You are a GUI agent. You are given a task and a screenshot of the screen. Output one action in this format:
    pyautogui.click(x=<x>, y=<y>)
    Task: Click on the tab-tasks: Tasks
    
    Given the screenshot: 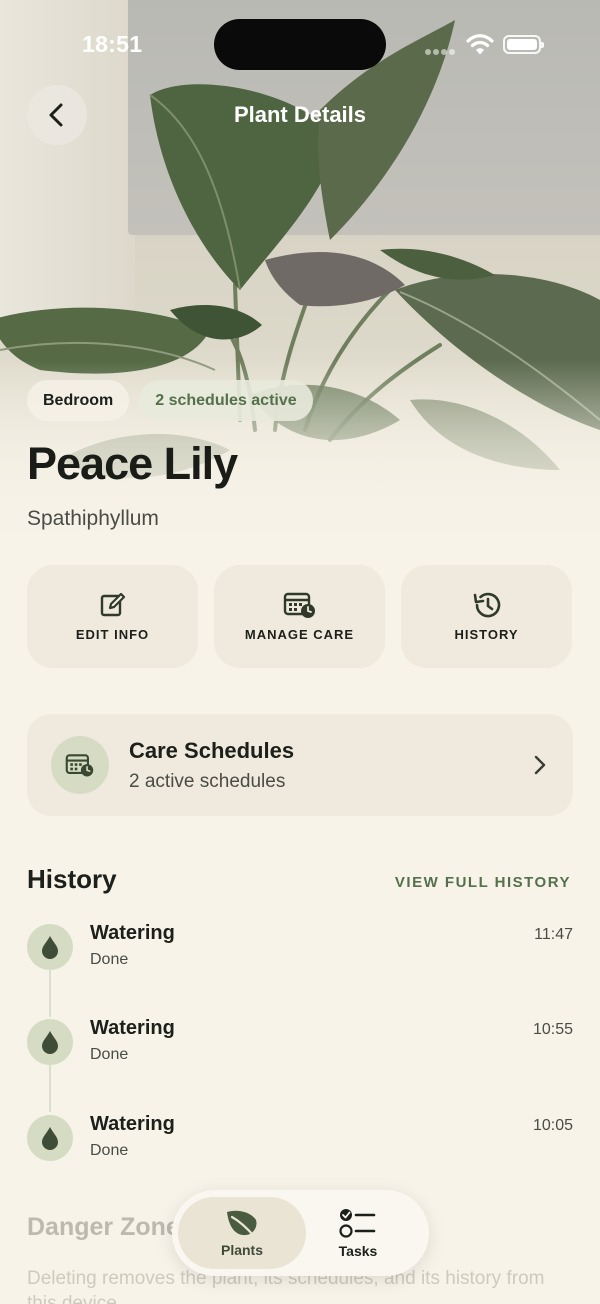 What is the action you would take?
    pyautogui.click(x=358, y=1233)
    